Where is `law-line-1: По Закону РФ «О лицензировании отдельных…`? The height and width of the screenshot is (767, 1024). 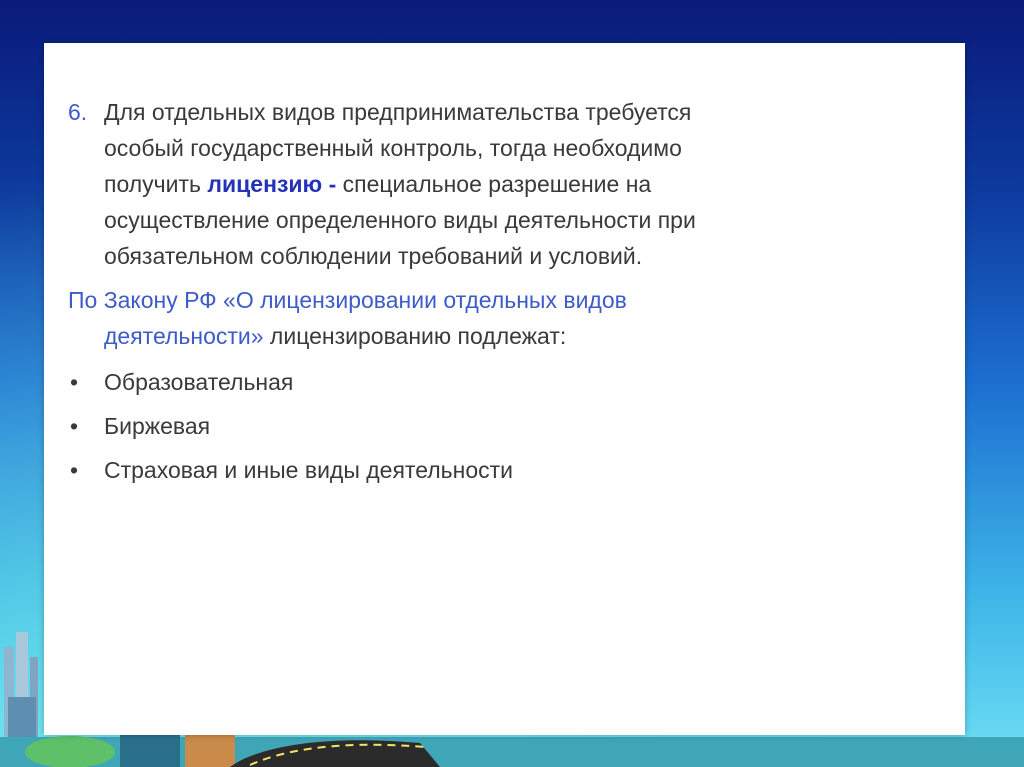 law-line-1: По Закону РФ «О лицензировании отдельных… is located at coordinates (347, 300).